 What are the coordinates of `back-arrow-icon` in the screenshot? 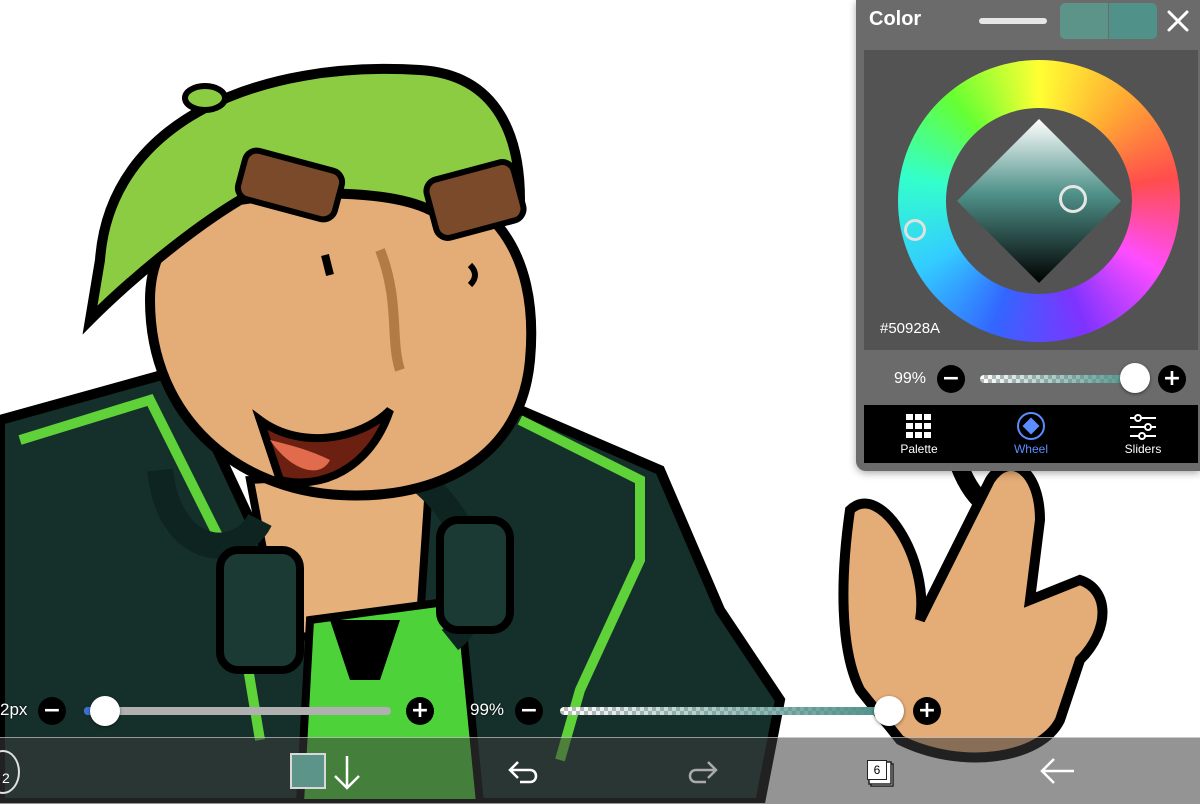 It's located at (1057, 771).